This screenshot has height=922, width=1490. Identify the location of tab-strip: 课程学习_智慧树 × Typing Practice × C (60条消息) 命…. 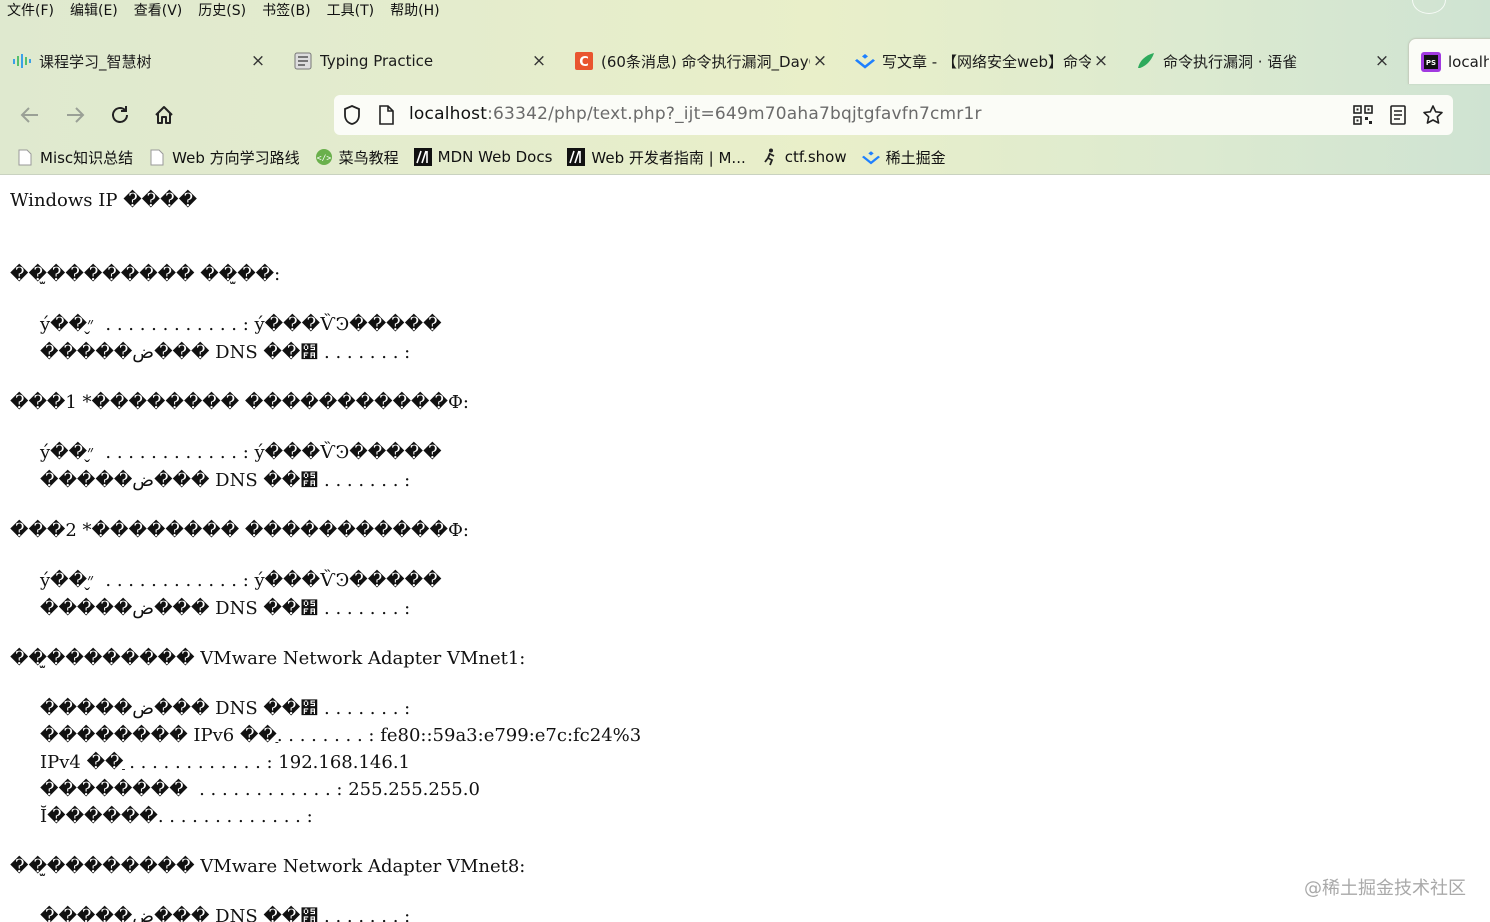
(745, 62).